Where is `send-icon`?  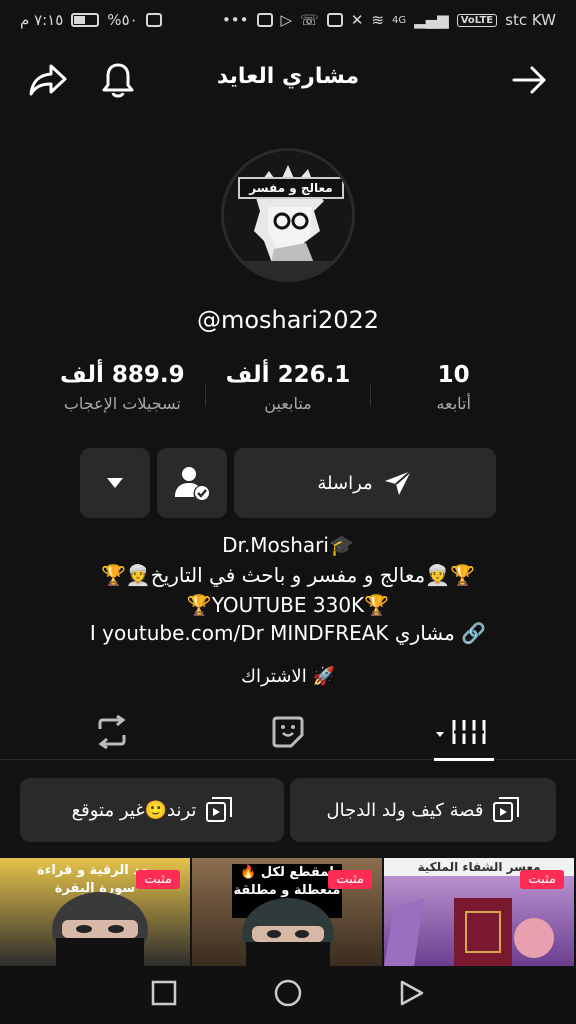 send-icon is located at coordinates (398, 482).